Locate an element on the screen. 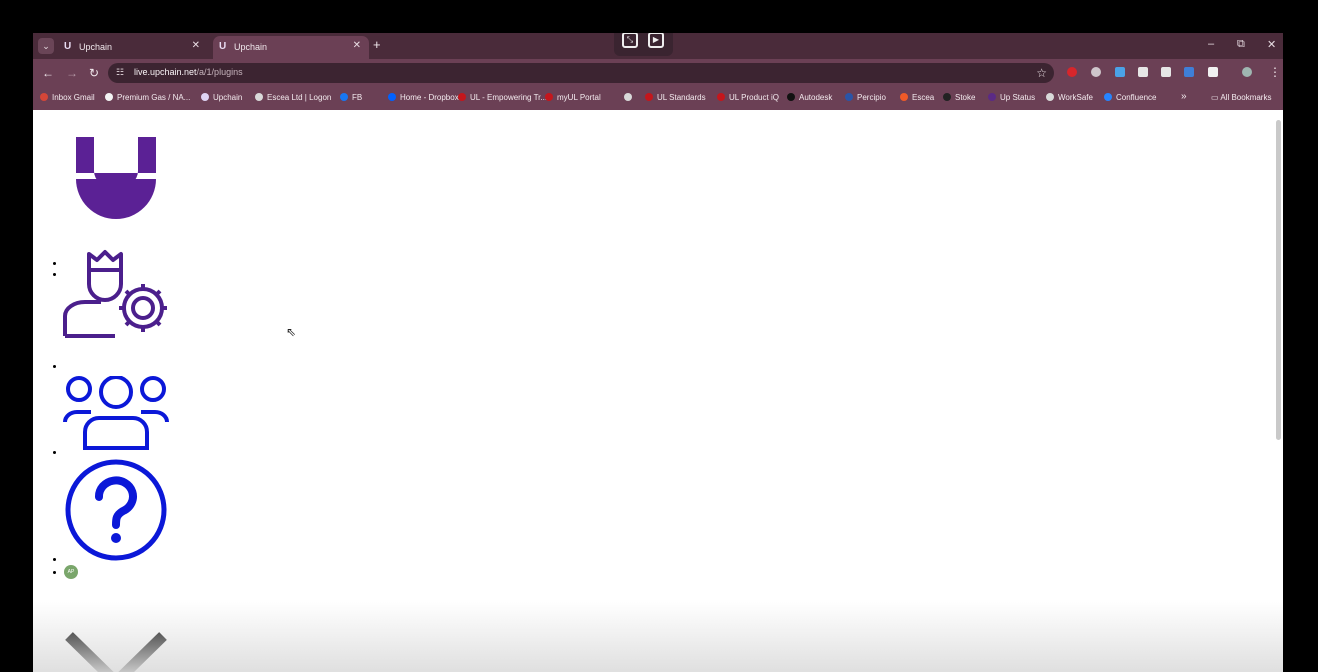 Image resolution: width=1318 pixels, height=672 pixels. stoke-icon is located at coordinates (947, 97).